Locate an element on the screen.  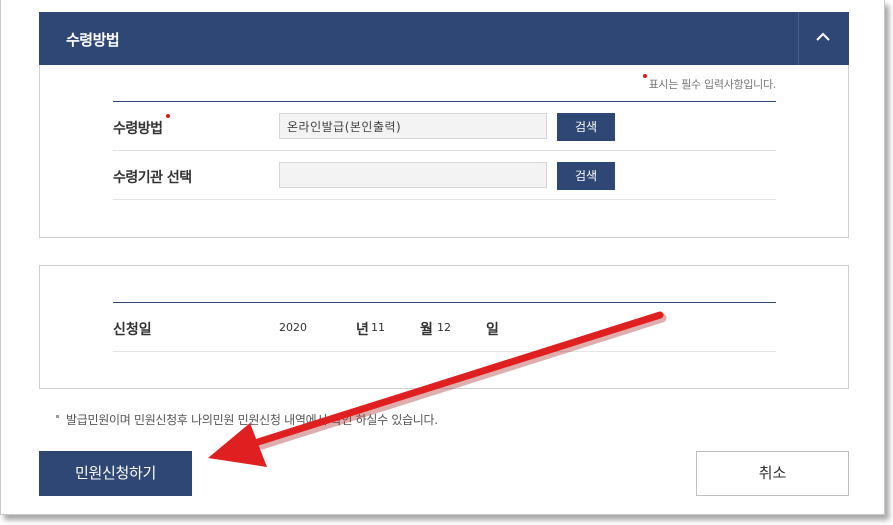
form-table: 수령방법 온라인발급(본인출력) 검색 수령기관 선택 검색 is located at coordinates (444, 150).